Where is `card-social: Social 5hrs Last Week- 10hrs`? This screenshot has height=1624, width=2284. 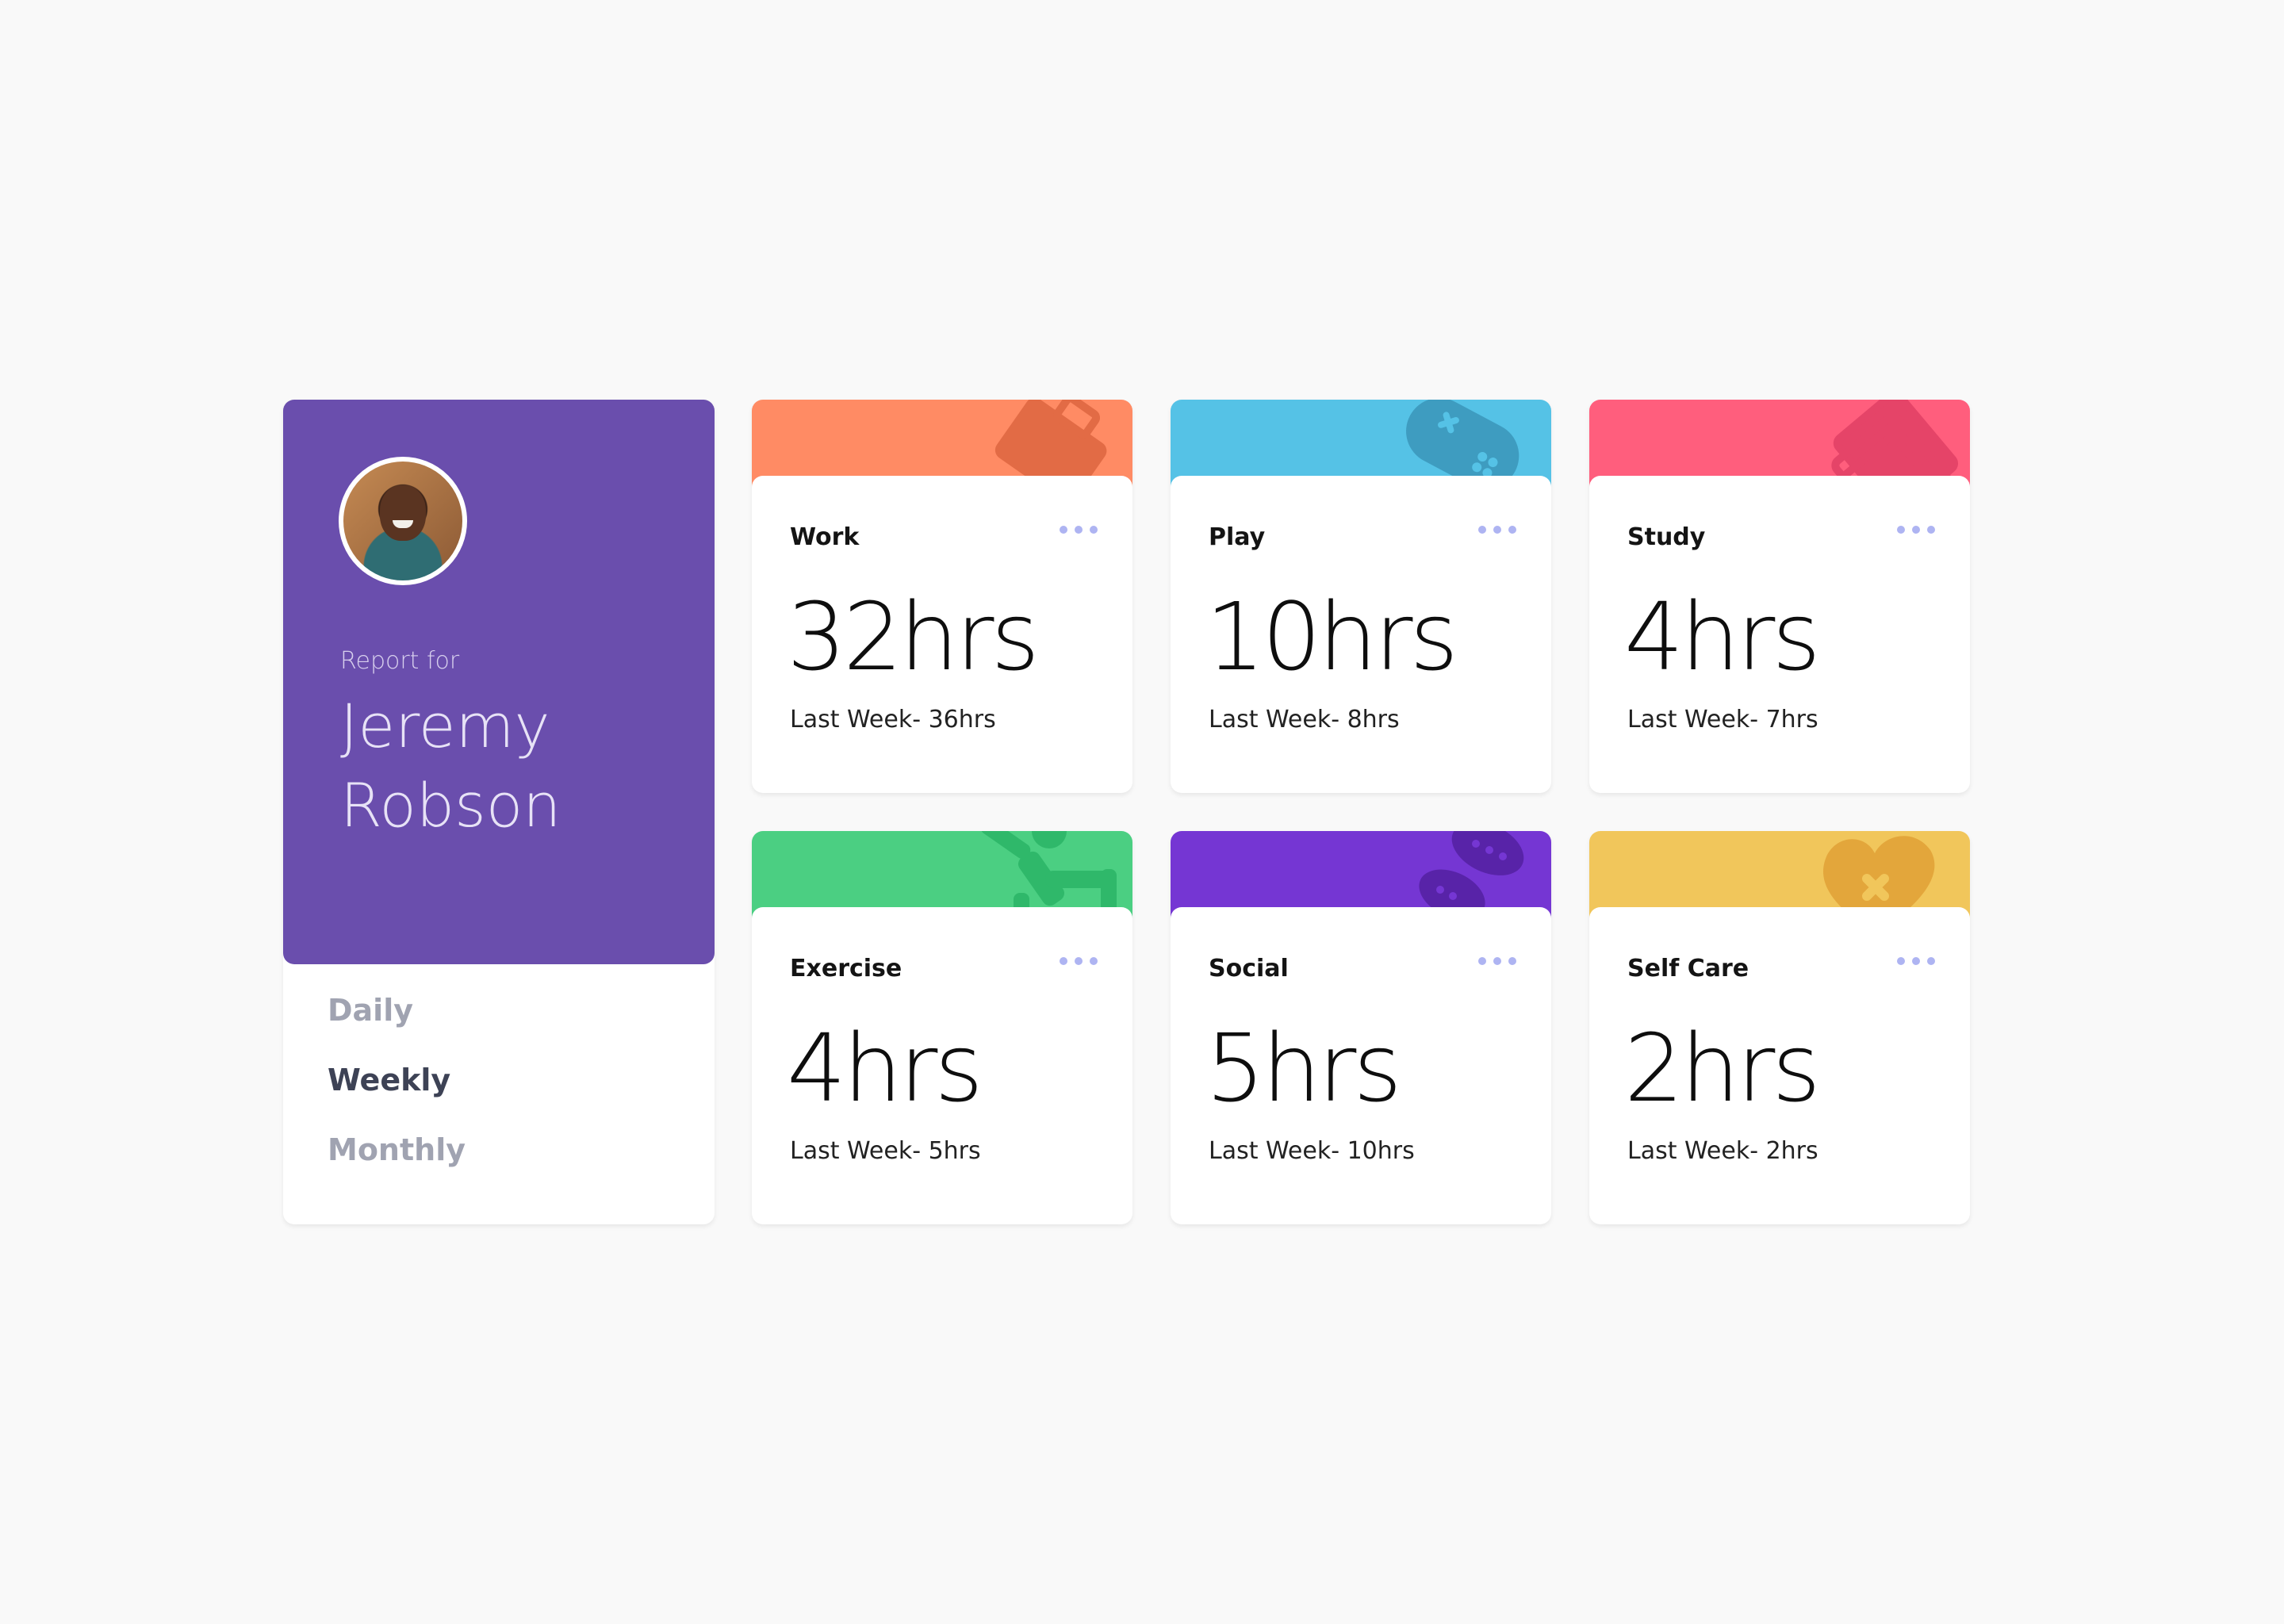
card-social: Social 5hrs Last Week- 10hrs is located at coordinates (1361, 1027).